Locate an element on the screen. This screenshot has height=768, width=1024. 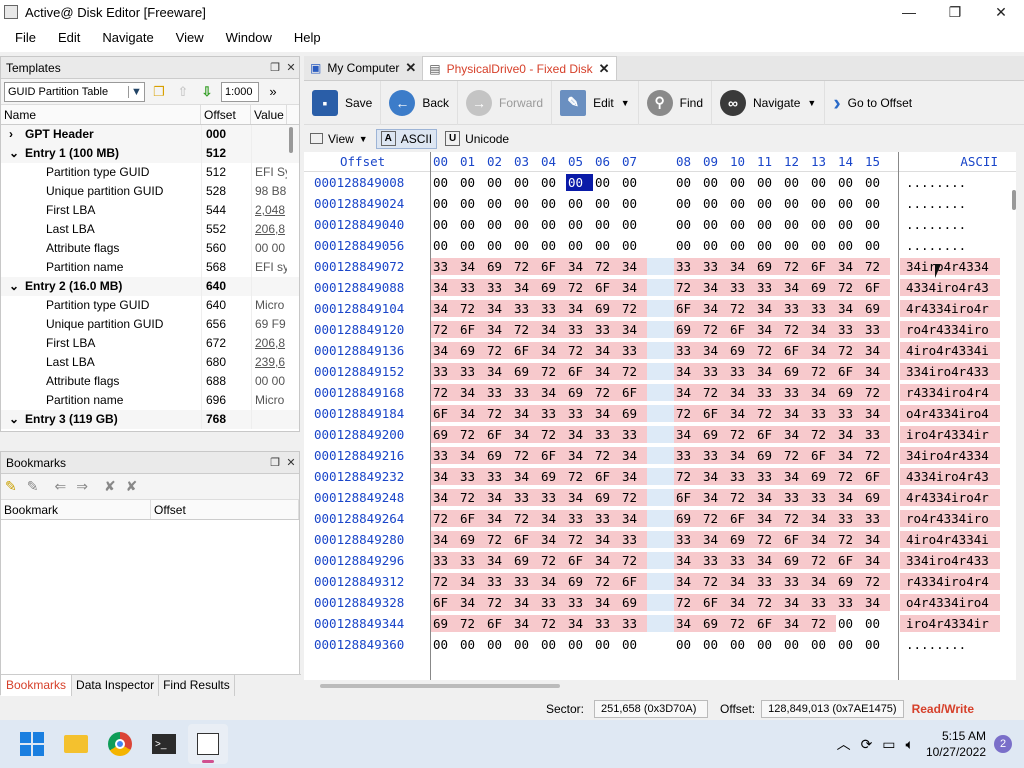
terminal-button: >_ is located at coordinates (164, 744).